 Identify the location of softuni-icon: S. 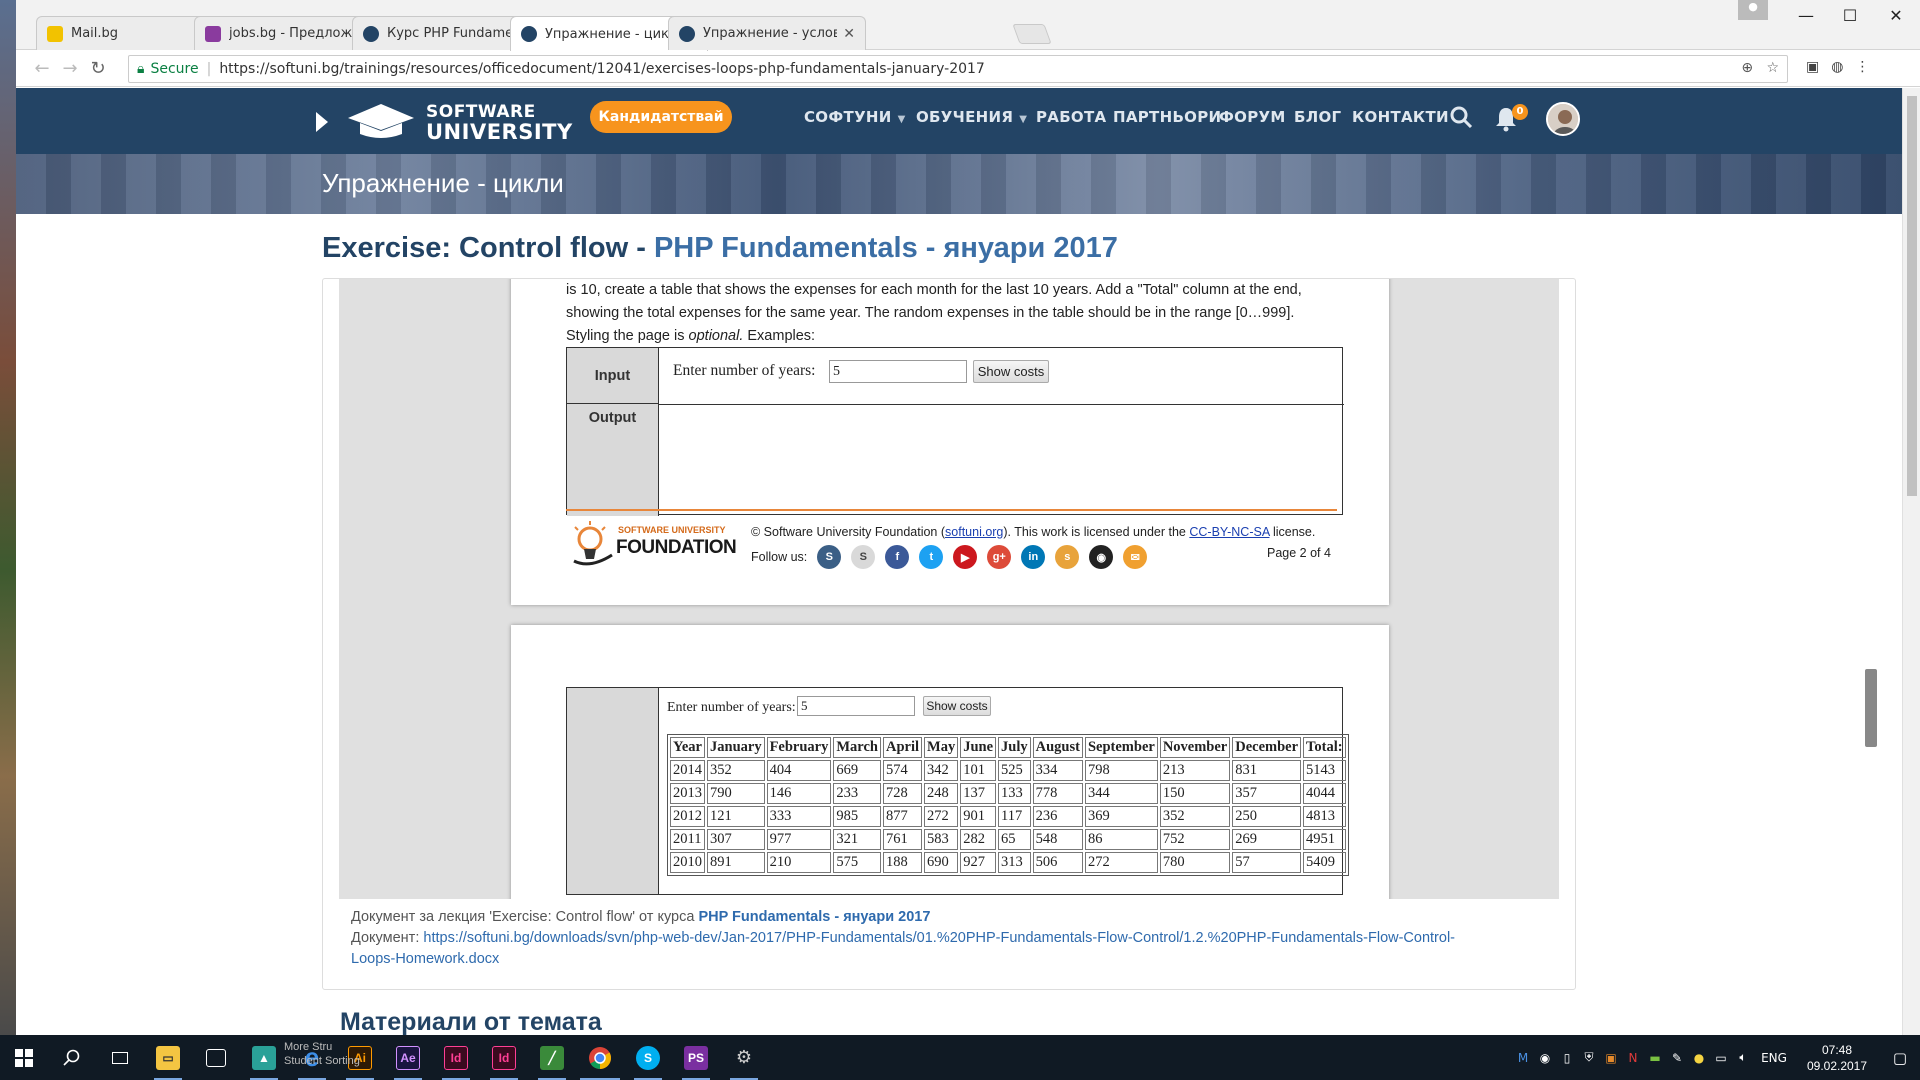
(829, 557).